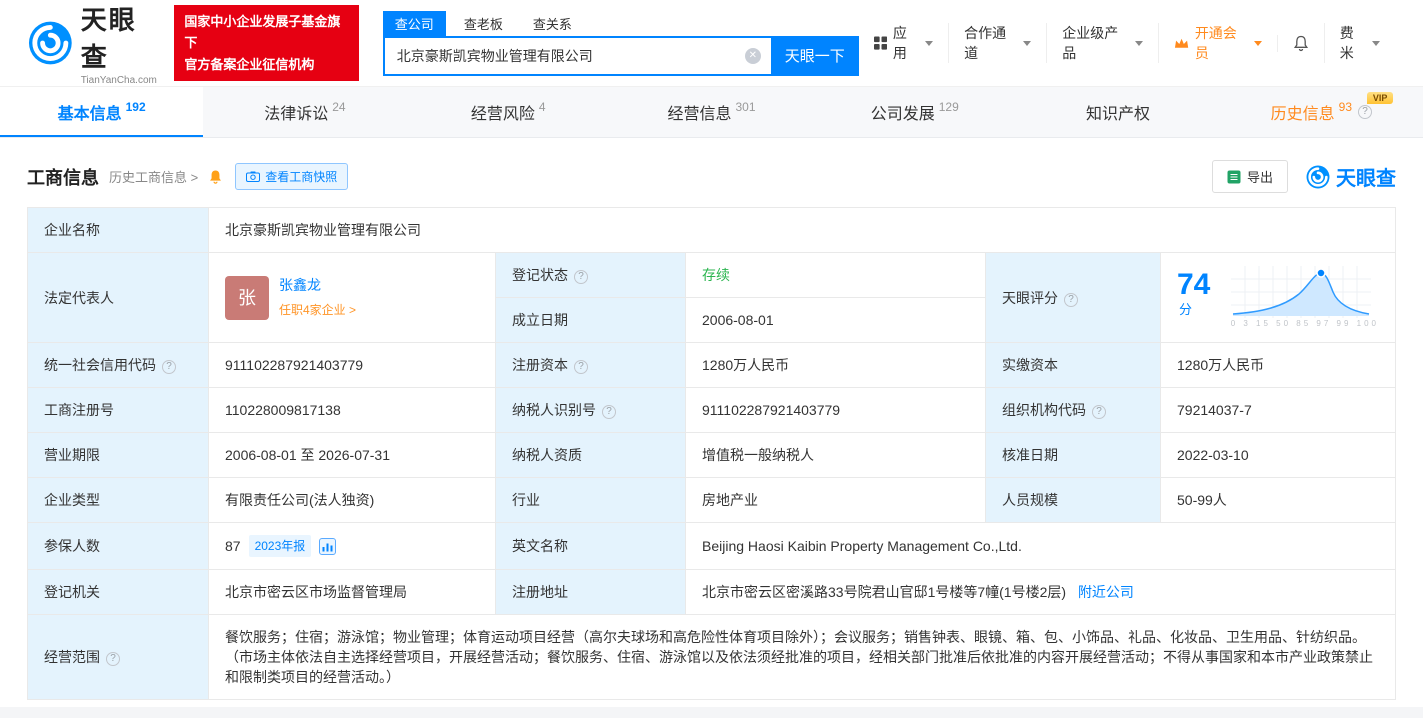 Image resolution: width=1423 pixels, height=718 pixels. What do you see at coordinates (233, 546) in the screenshot?
I see `insured-count-value: 87` at bounding box center [233, 546].